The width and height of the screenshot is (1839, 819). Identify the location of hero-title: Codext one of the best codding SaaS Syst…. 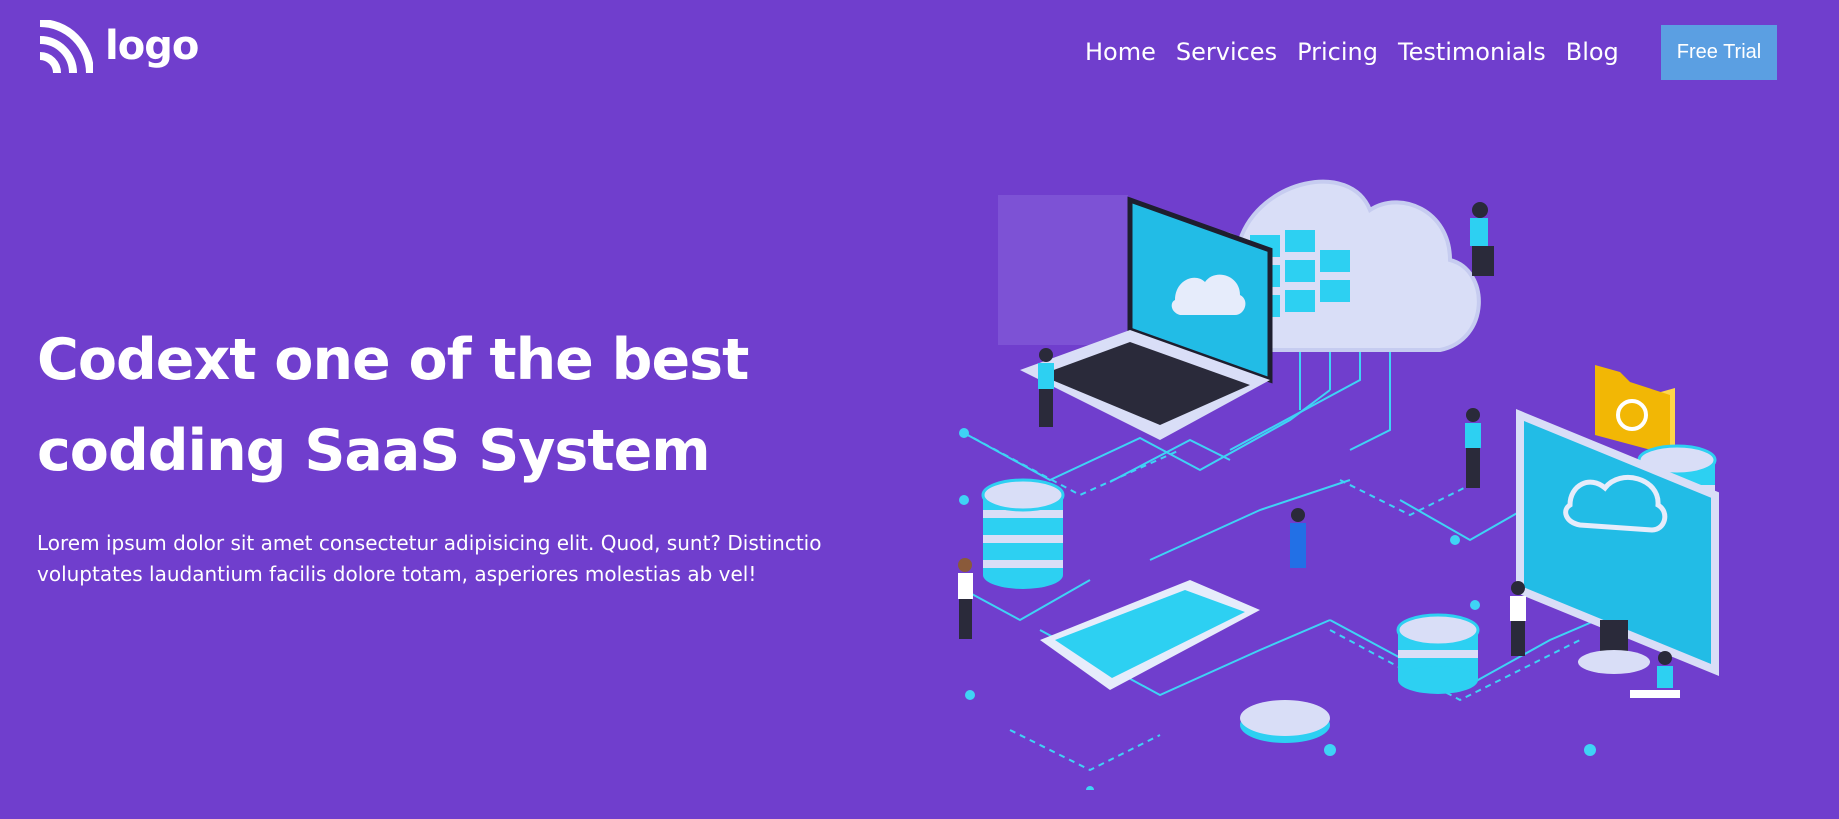
(417, 406).